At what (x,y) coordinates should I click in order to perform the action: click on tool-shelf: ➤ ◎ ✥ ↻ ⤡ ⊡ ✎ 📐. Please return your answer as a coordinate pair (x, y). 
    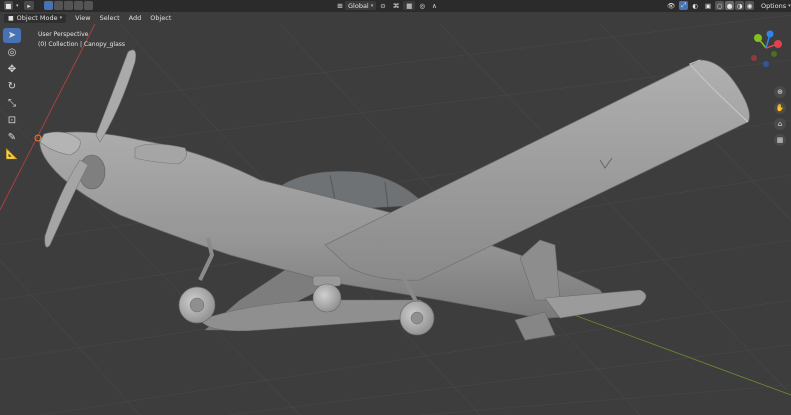
    Looking at the image, I should click on (12, 96).